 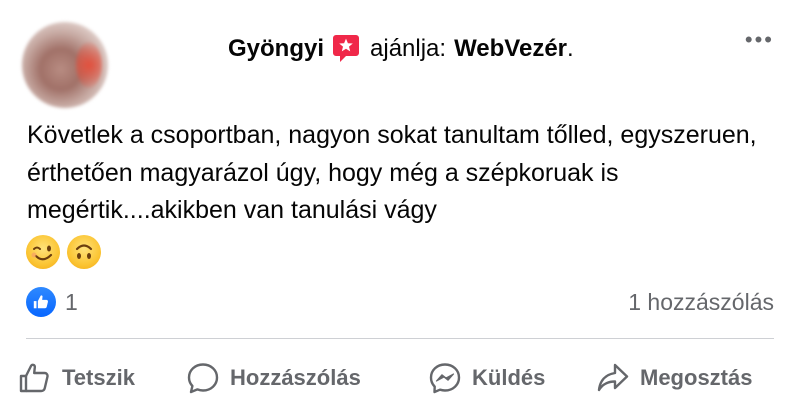 What do you see at coordinates (41, 302) in the screenshot?
I see `like-reaction-icon` at bounding box center [41, 302].